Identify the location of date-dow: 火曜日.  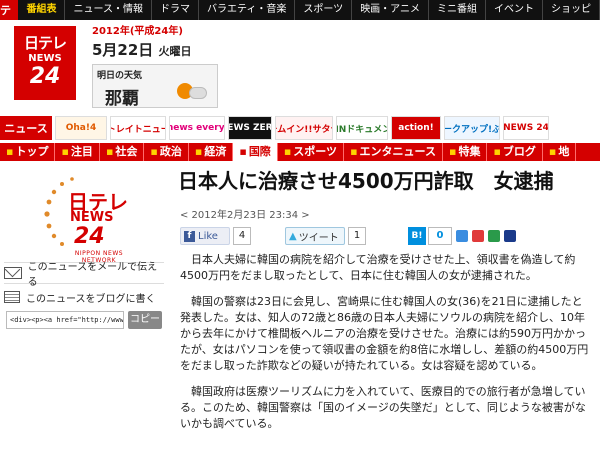
(175, 51).